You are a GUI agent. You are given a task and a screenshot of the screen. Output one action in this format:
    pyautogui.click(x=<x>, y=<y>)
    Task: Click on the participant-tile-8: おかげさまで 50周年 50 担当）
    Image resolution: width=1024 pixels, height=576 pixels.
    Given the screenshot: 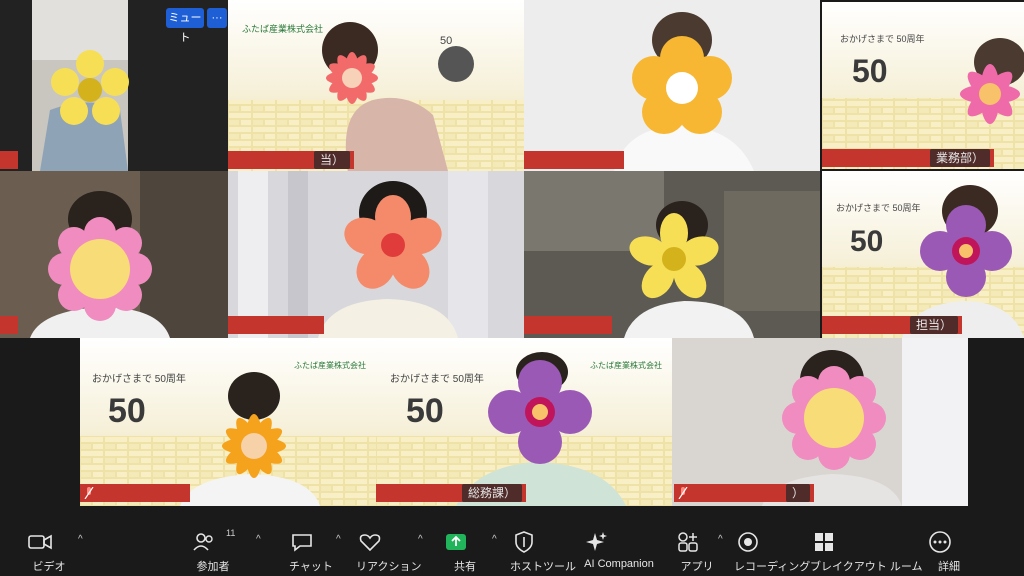 What is the action you would take?
    pyautogui.click(x=923, y=254)
    